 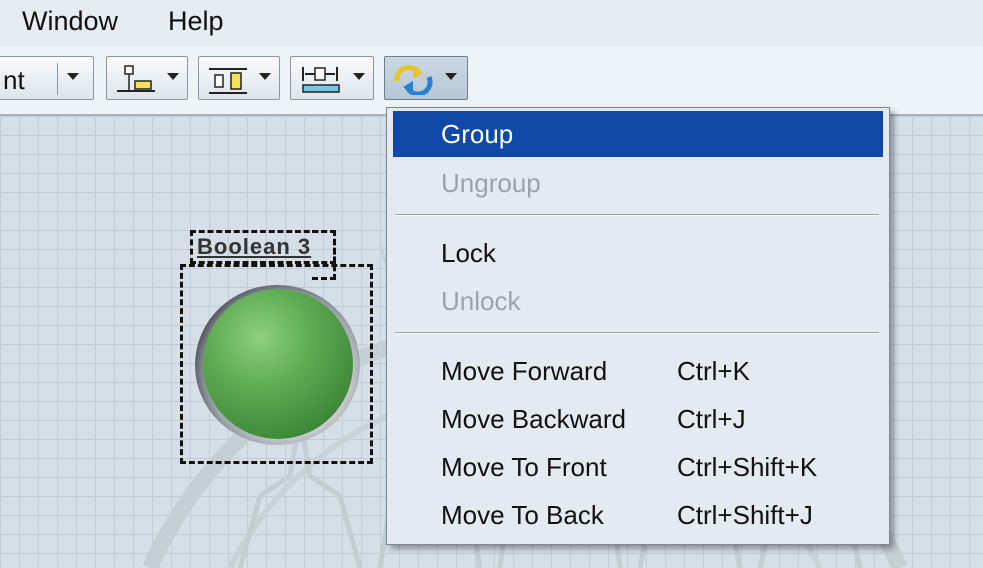 What do you see at coordinates (491, 81) in the screenshot?
I see `toolbar: nt` at bounding box center [491, 81].